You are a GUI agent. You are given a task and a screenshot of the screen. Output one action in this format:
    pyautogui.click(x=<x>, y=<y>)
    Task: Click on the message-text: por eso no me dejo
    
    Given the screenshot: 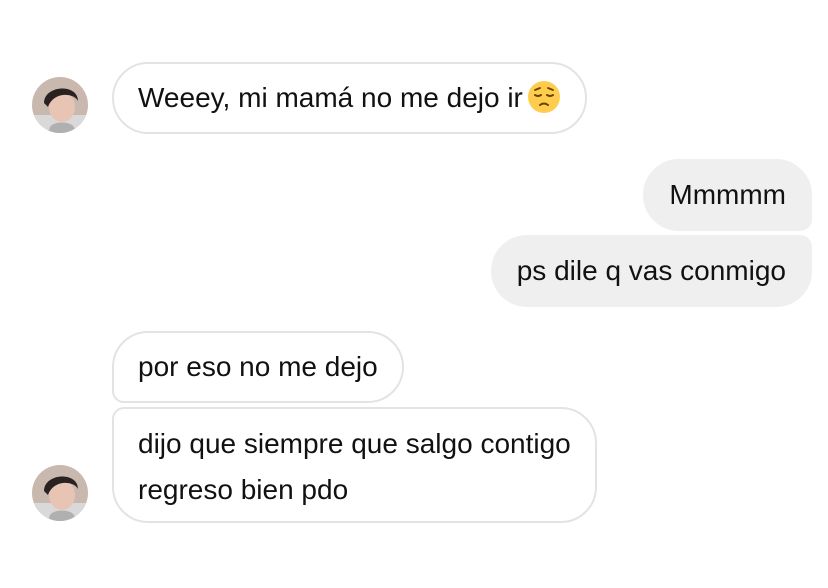 What is the action you would take?
    pyautogui.click(x=258, y=366)
    